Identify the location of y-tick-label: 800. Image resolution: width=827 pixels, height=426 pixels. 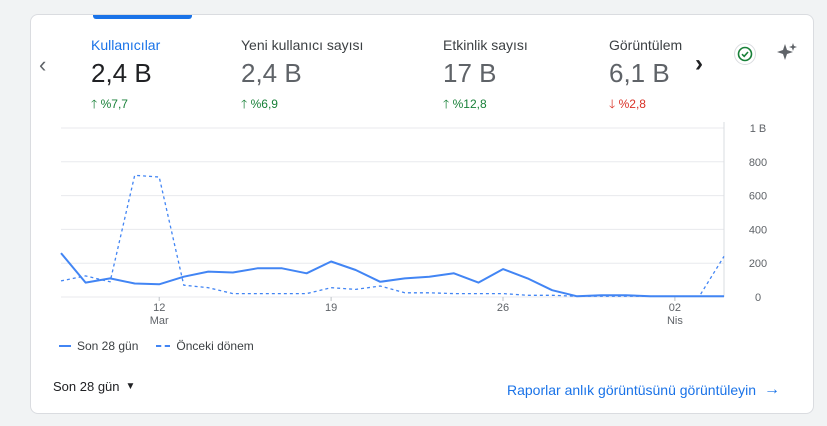
(758, 163).